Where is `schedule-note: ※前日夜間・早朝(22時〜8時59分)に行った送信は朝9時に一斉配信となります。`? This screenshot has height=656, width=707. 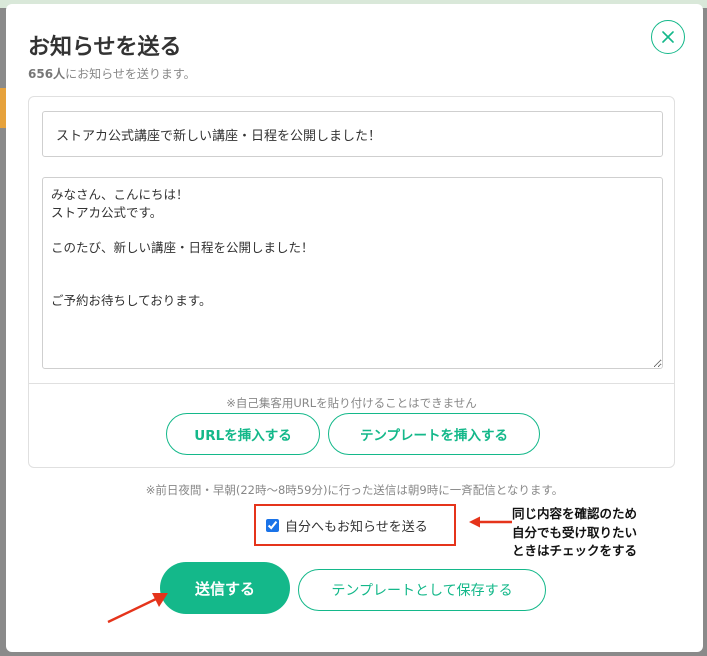 schedule-note: ※前日夜間・早朝(22時〜8時59分)に行った送信は朝9時に一斉配信となります。 is located at coordinates (354, 490).